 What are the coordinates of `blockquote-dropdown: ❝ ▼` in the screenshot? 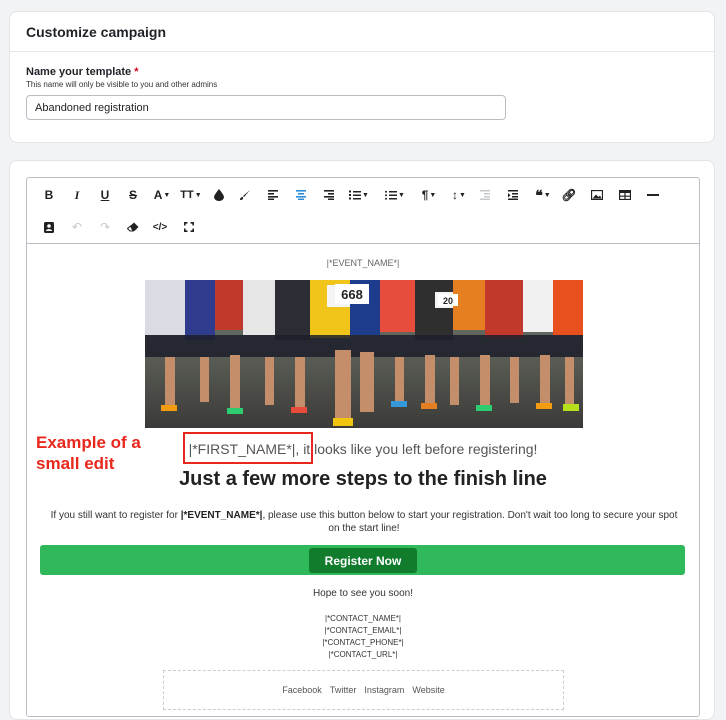 It's located at (543, 195).